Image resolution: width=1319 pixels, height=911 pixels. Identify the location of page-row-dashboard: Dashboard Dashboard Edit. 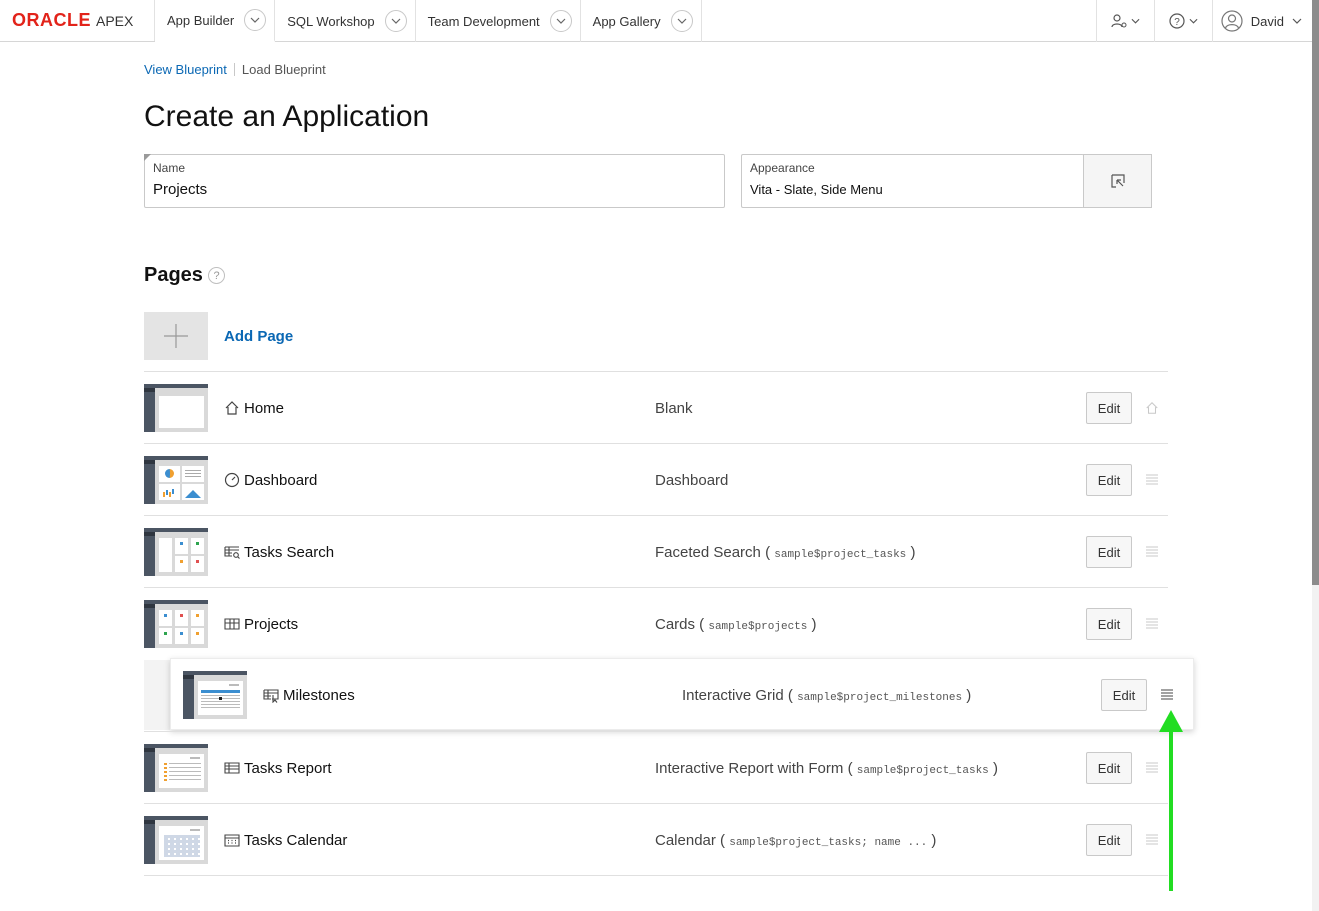
(656, 479).